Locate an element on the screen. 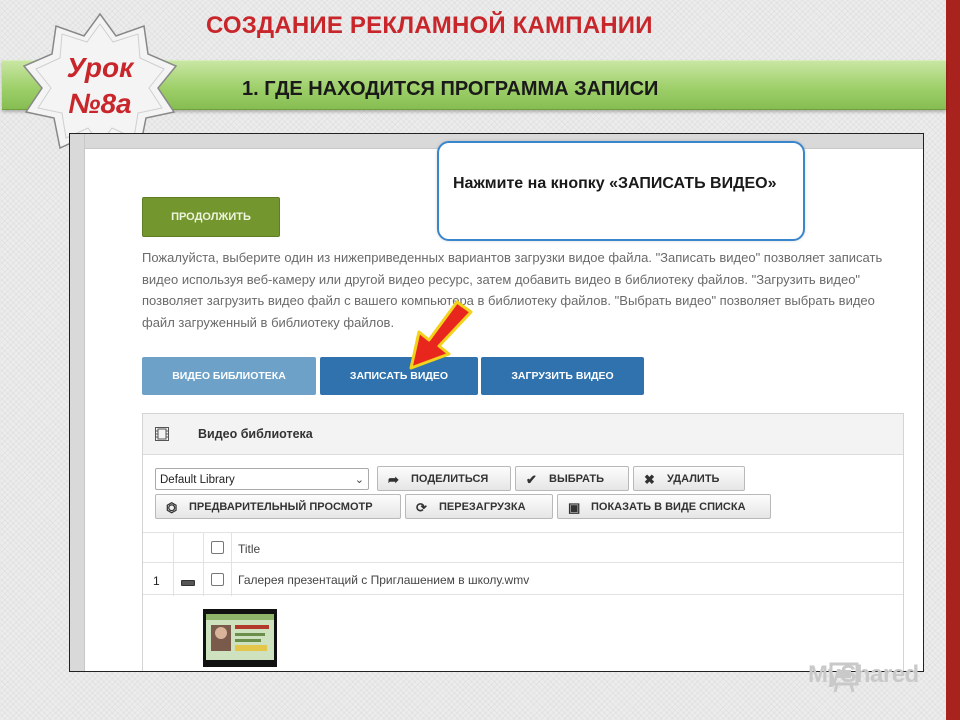  film-icon is located at coordinates (162, 434).